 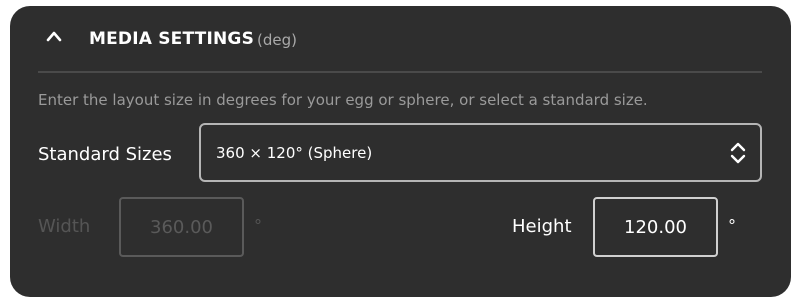 What do you see at coordinates (277, 40) in the screenshot?
I see `section-unit: (deg)` at bounding box center [277, 40].